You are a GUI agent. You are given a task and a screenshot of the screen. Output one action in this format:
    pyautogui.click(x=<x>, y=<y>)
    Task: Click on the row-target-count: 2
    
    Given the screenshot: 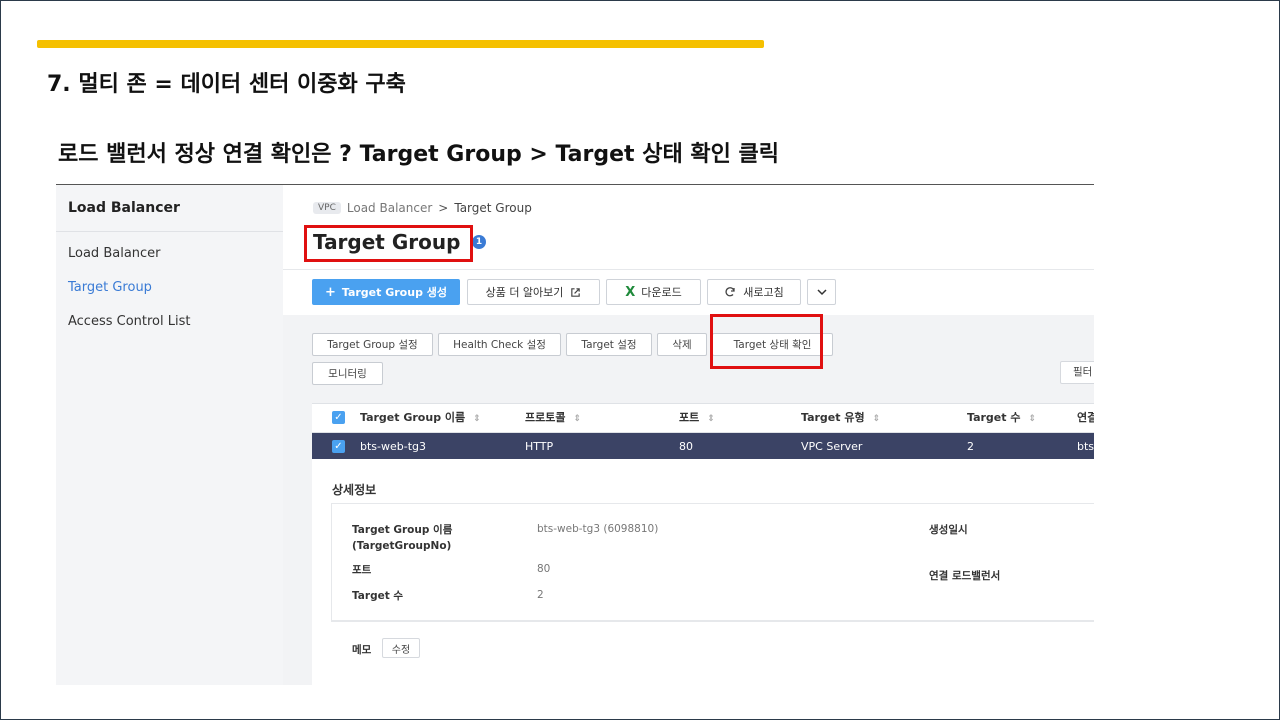 What is the action you would take?
    pyautogui.click(x=970, y=446)
    